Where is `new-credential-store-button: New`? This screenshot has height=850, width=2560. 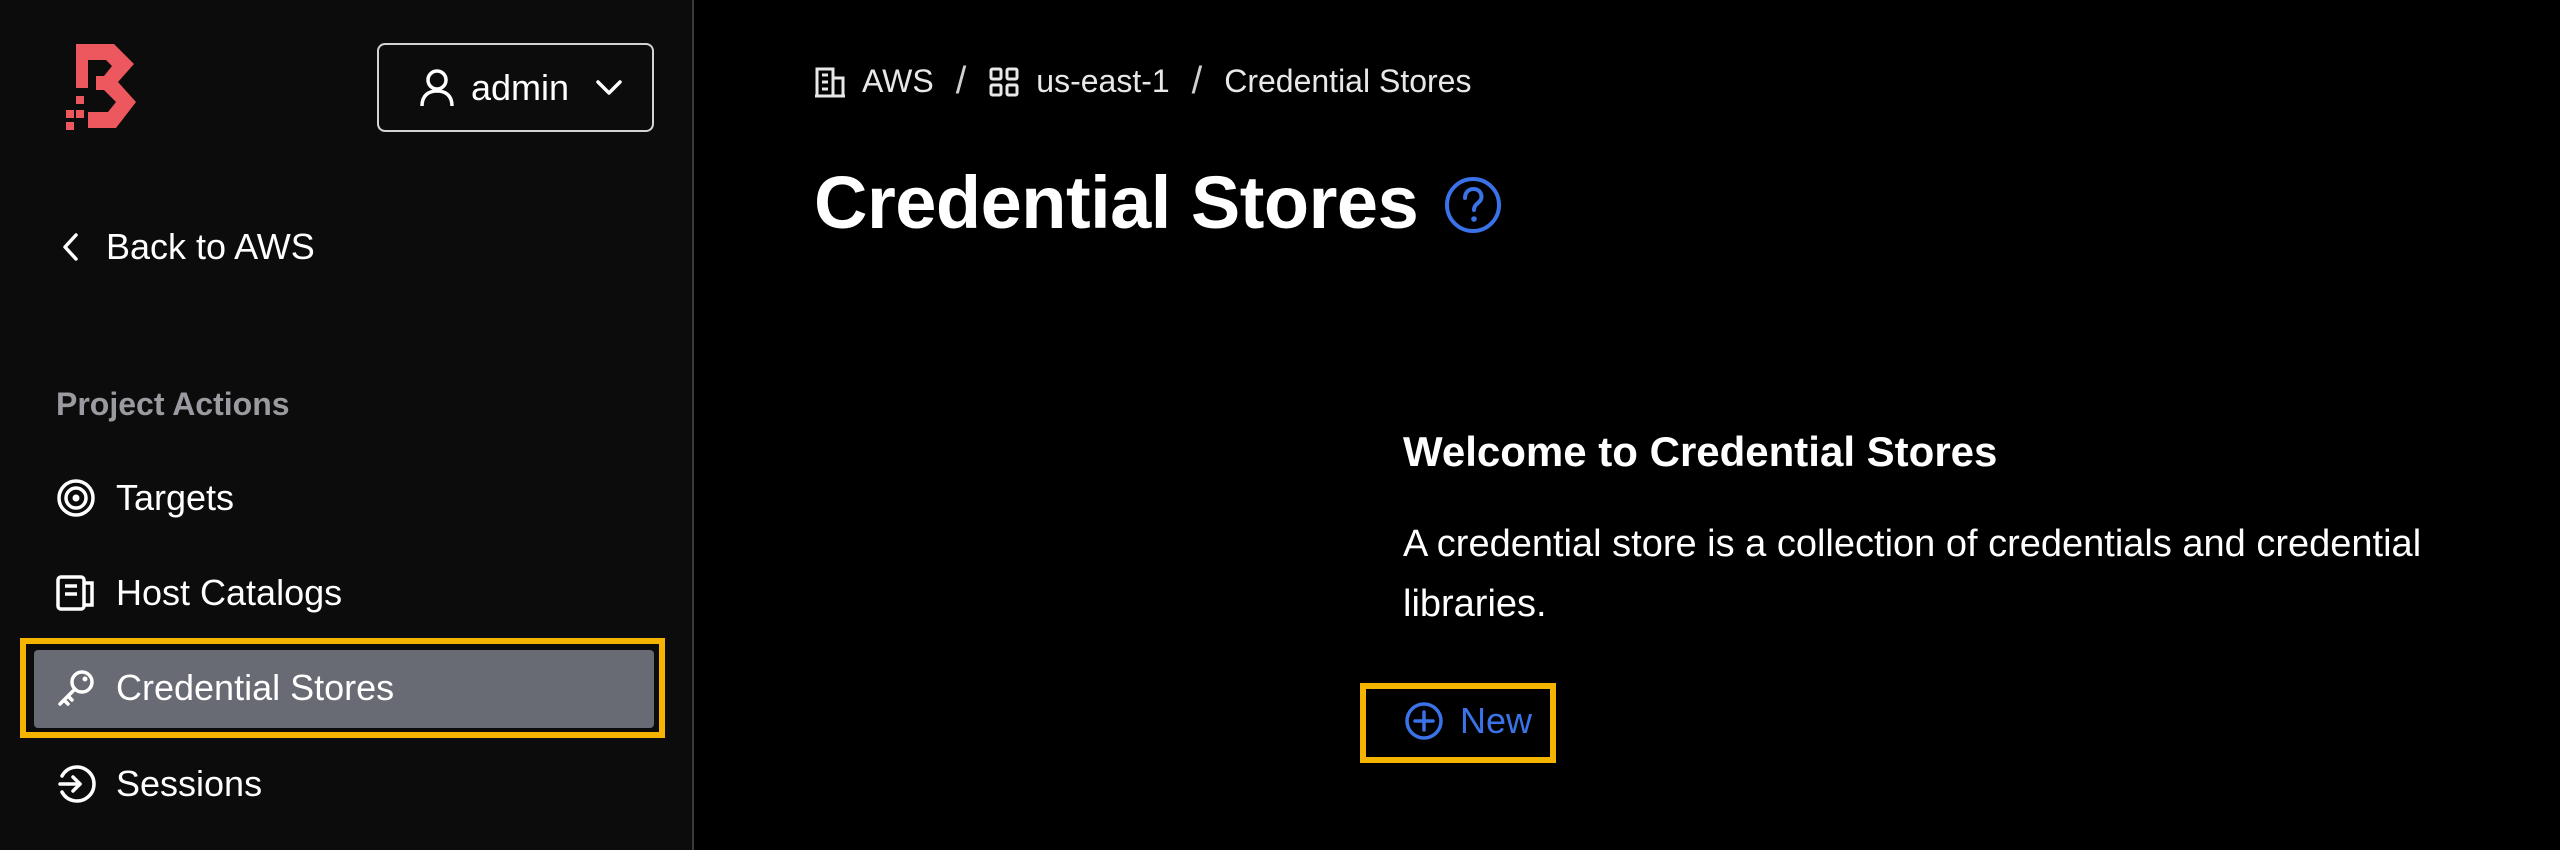
new-credential-store-button: New is located at coordinates (1468, 721).